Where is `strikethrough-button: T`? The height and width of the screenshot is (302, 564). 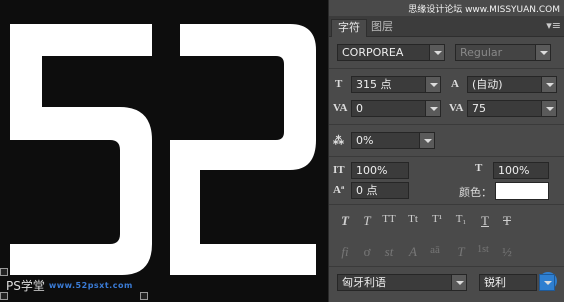
strikethrough-button: T is located at coordinates (507, 221).